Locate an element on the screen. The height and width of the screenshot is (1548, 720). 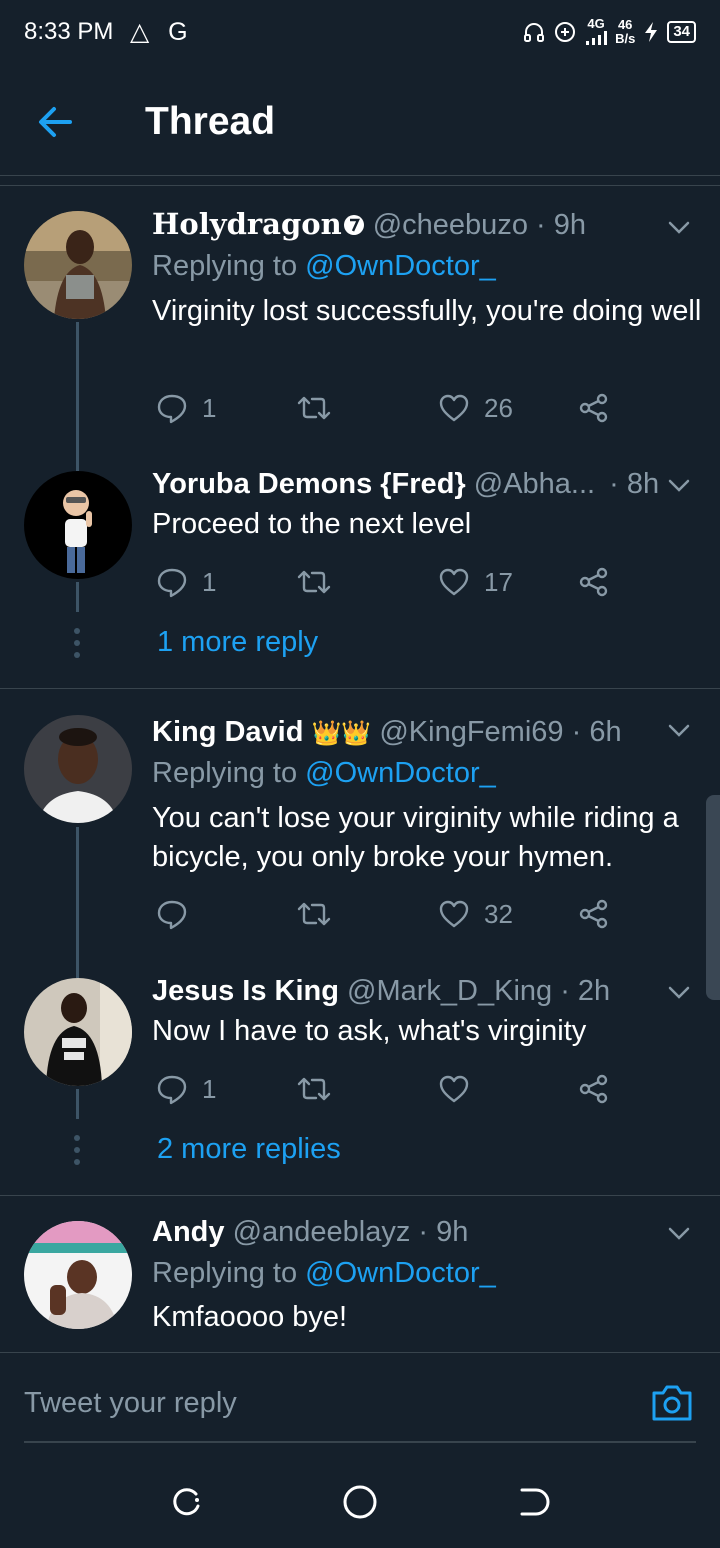
like-count: 32 is located at coordinates (498, 913).